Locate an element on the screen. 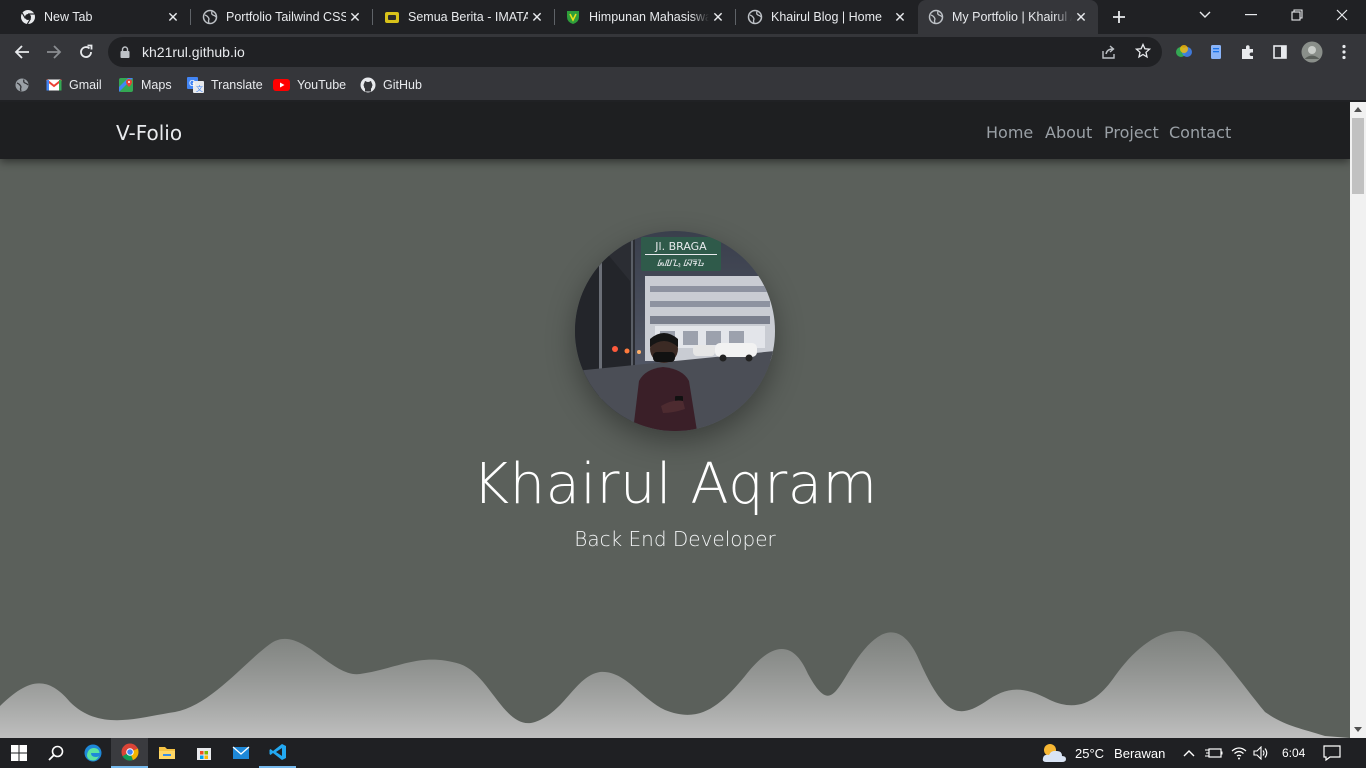 This screenshot has width=1366, height=768. extension-photos-button is located at coordinates (1184, 52).